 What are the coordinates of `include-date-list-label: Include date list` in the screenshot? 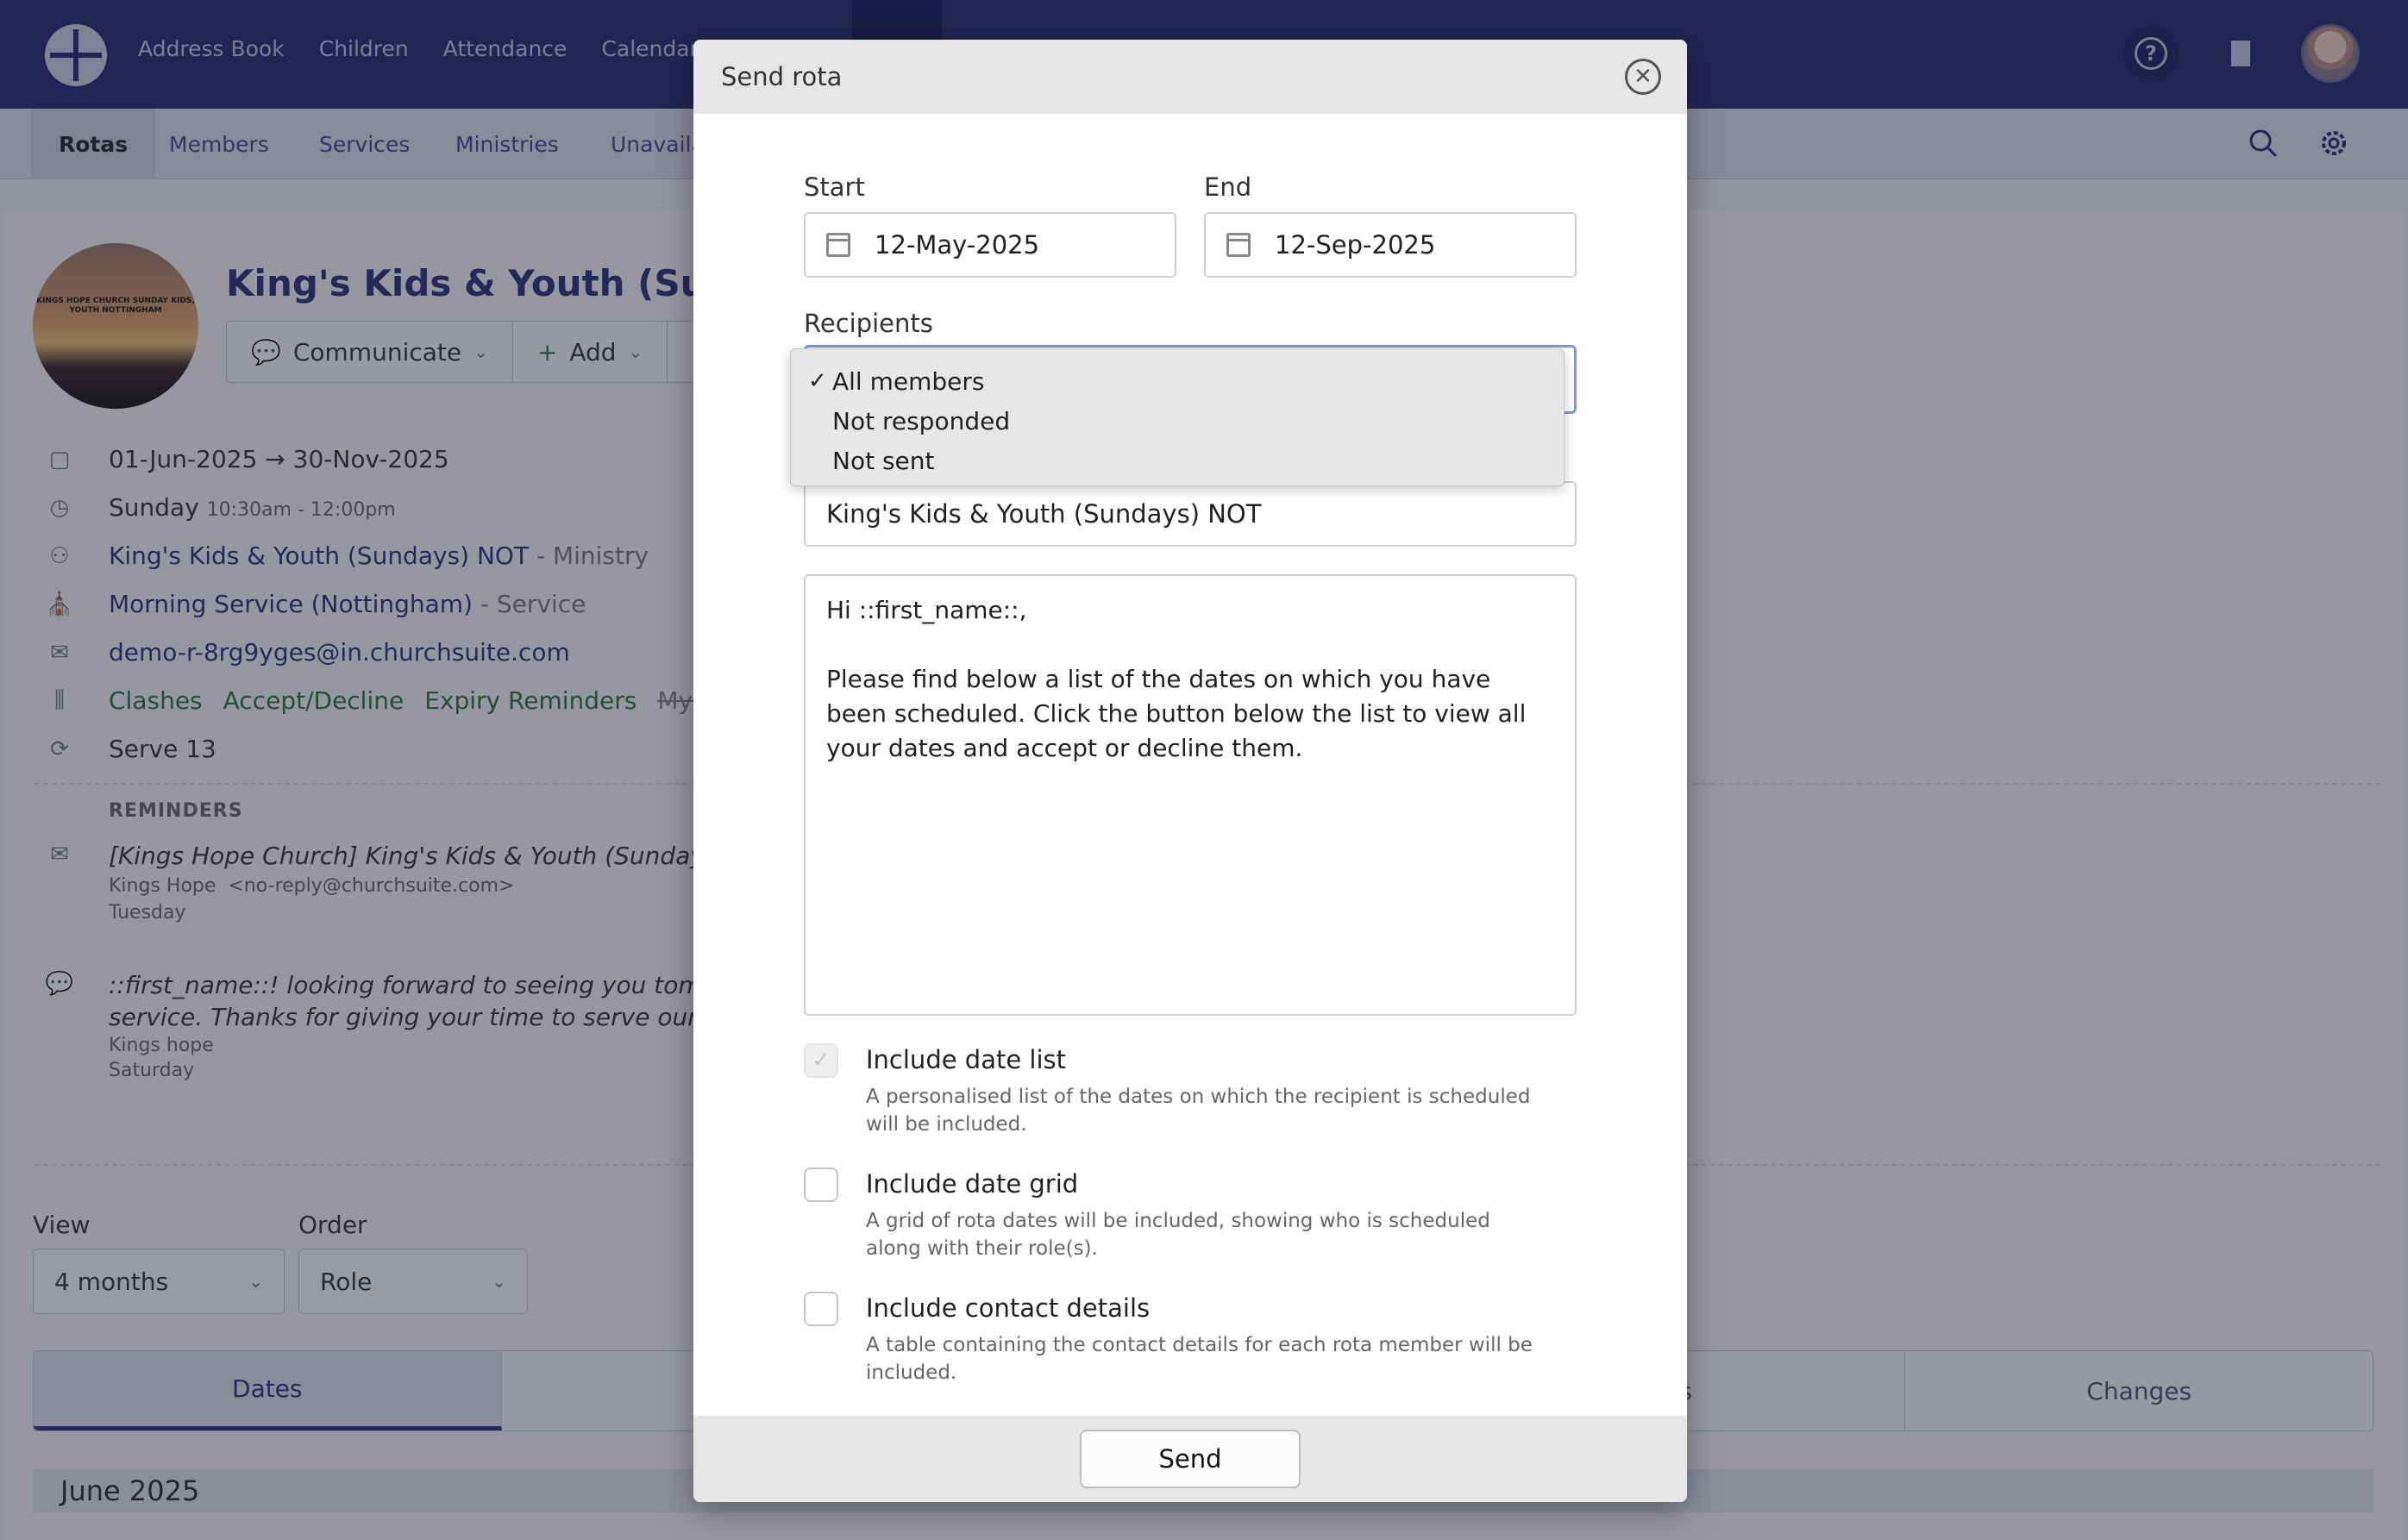 It's located at (966, 1059).